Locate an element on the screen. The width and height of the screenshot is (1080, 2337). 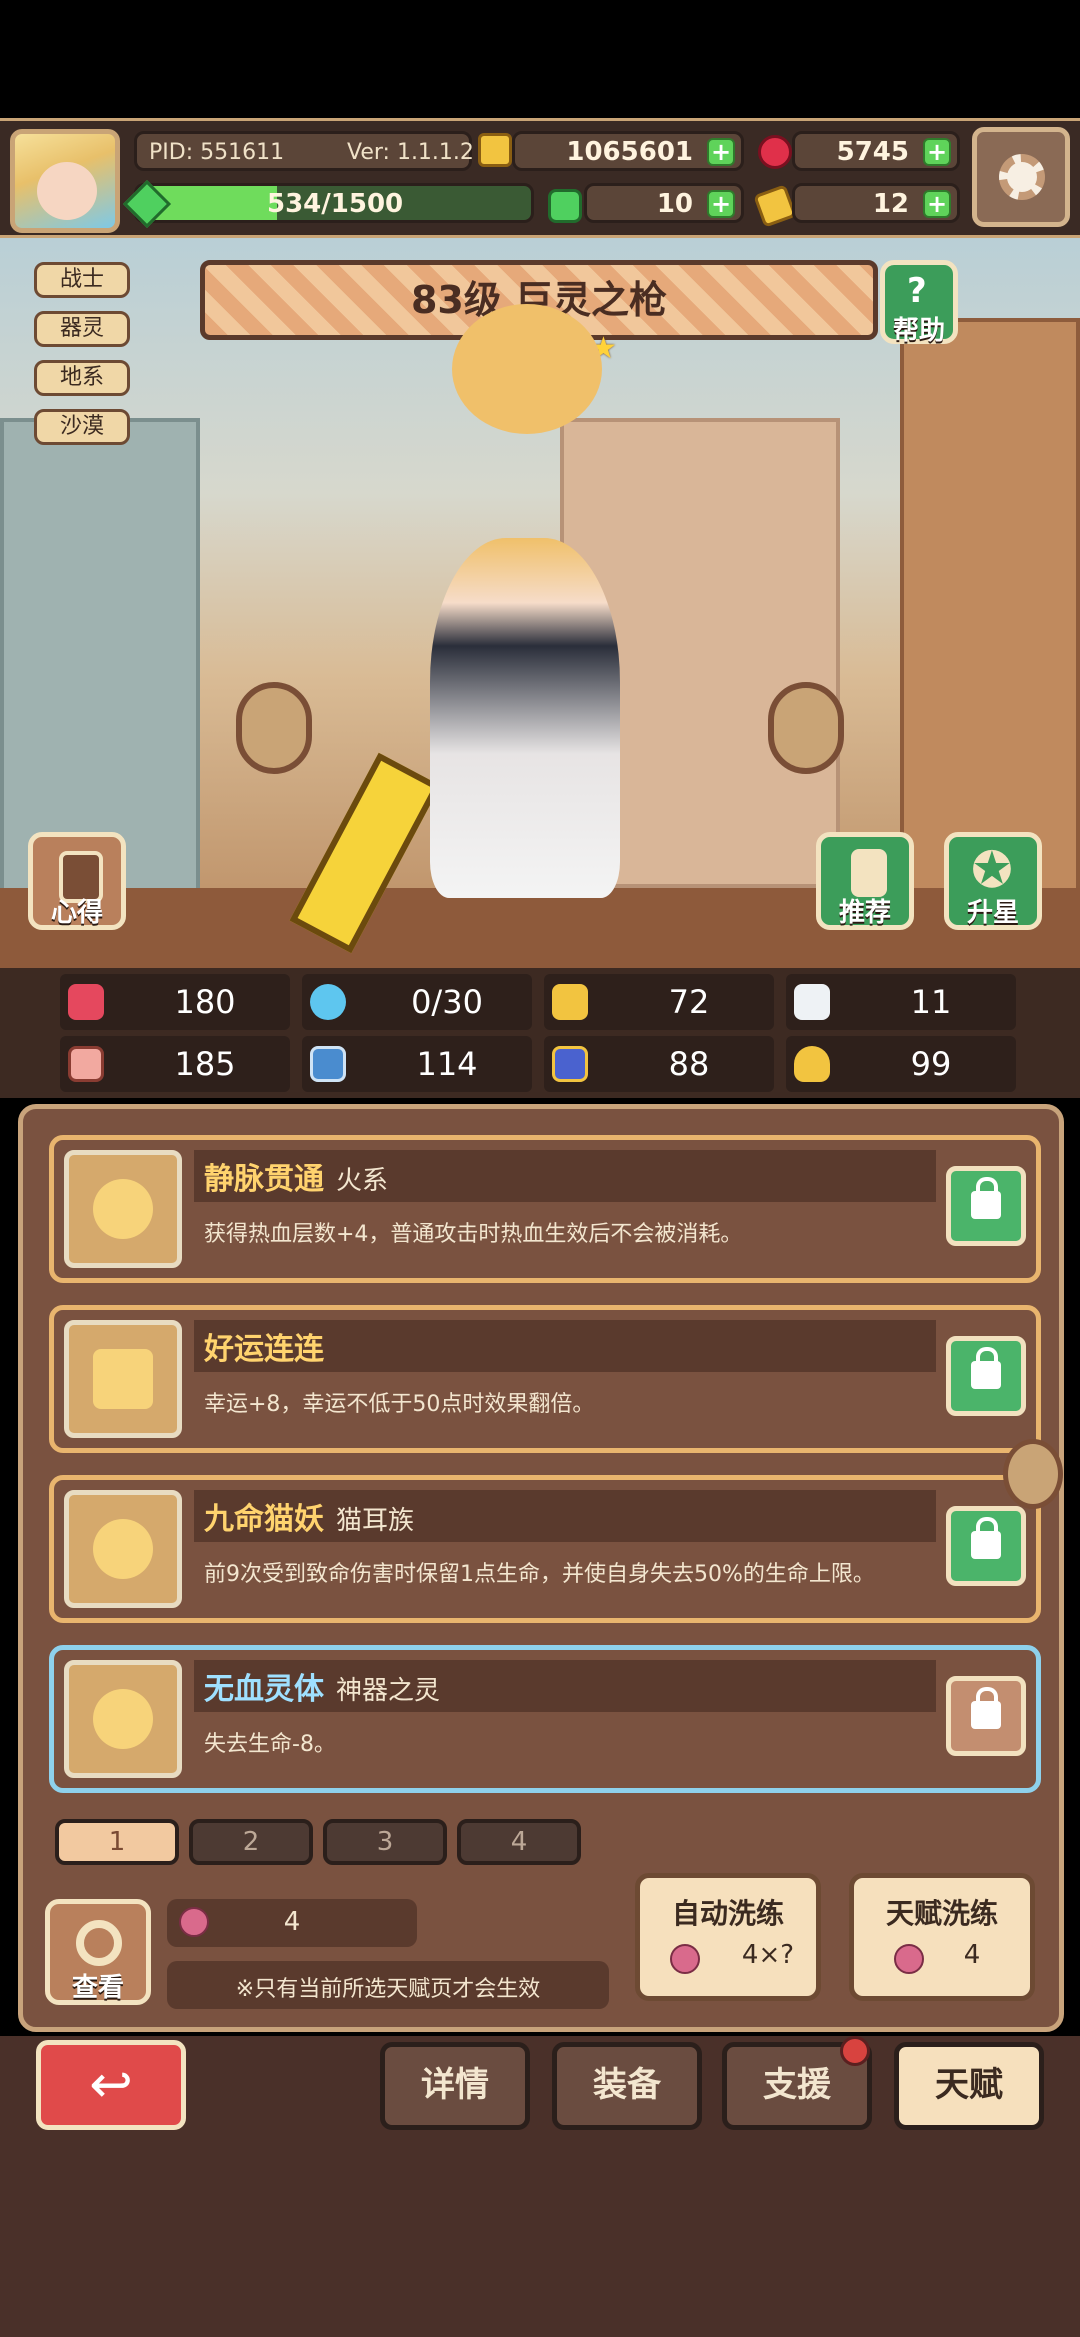
talent-type: 猫耳族 is located at coordinates (375, 1521).